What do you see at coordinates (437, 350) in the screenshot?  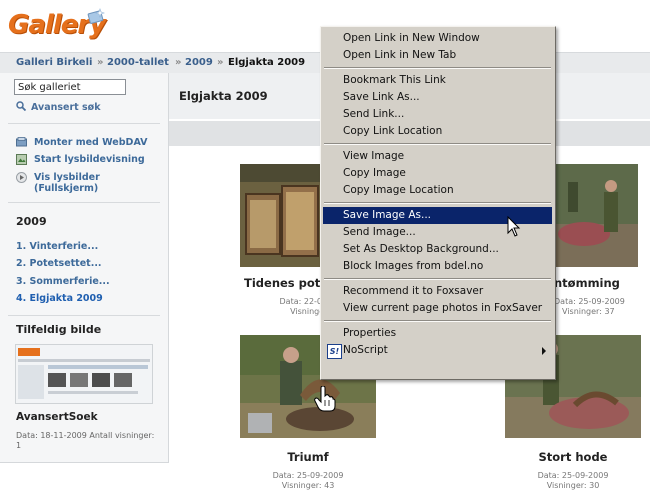 I see `menu-item-noscript: S! NoScript` at bounding box center [437, 350].